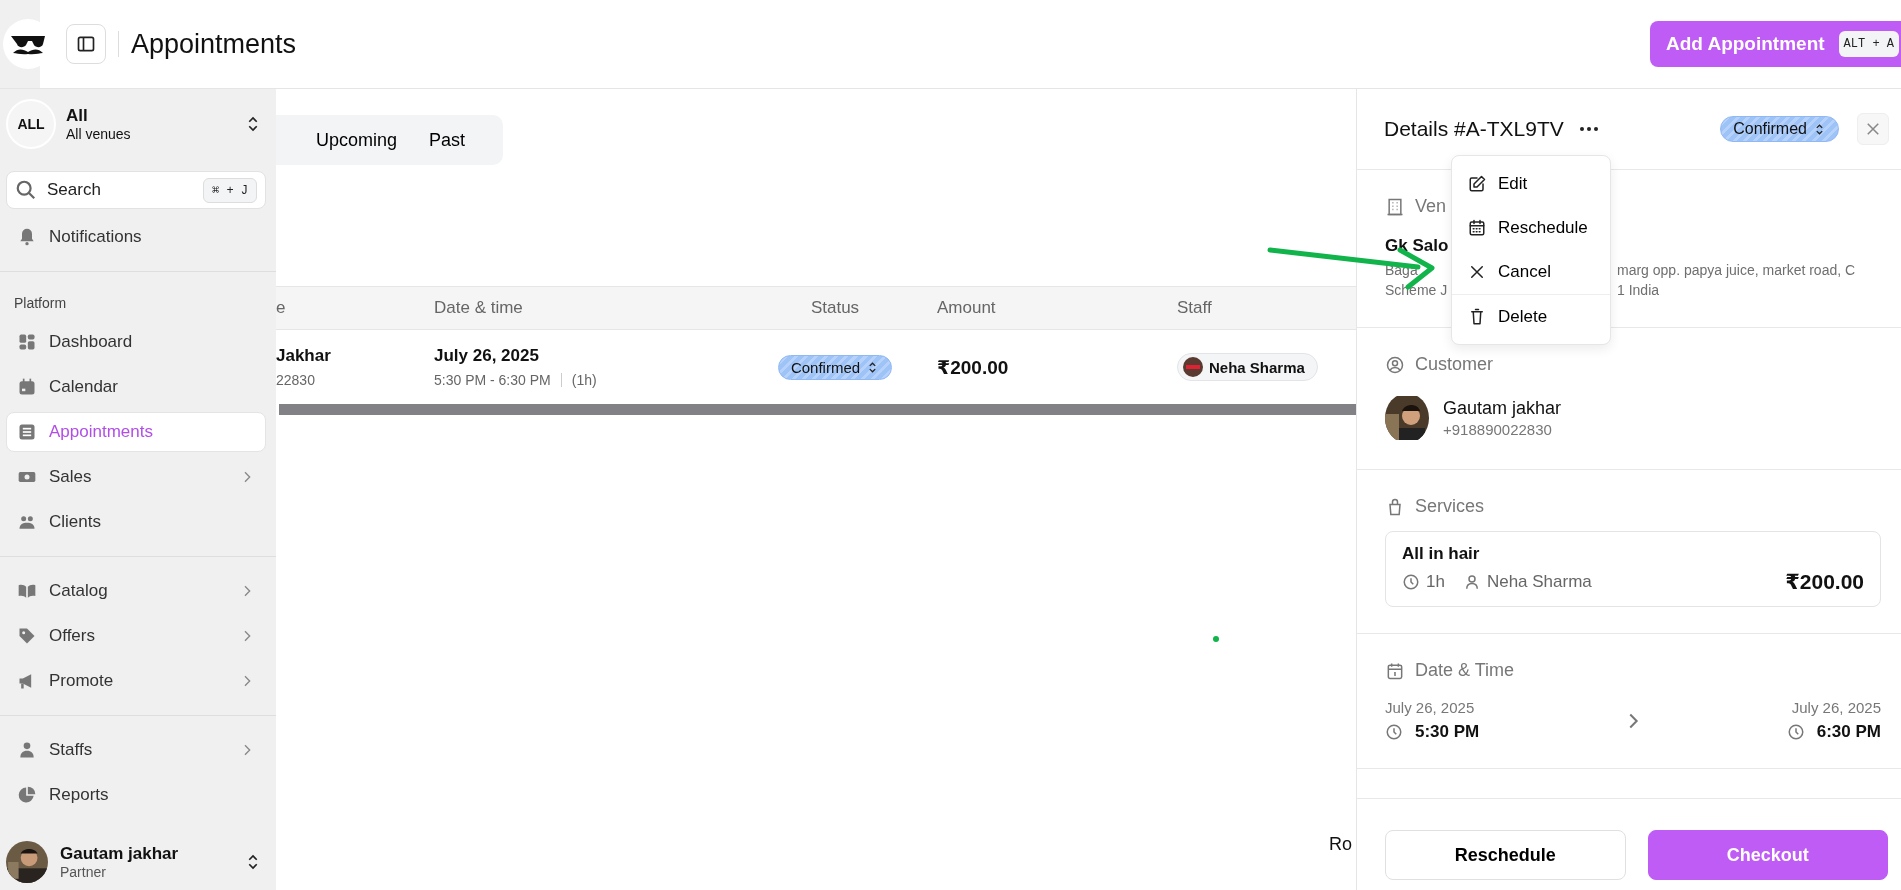  I want to click on service-price: ₹200.00, so click(1824, 582).